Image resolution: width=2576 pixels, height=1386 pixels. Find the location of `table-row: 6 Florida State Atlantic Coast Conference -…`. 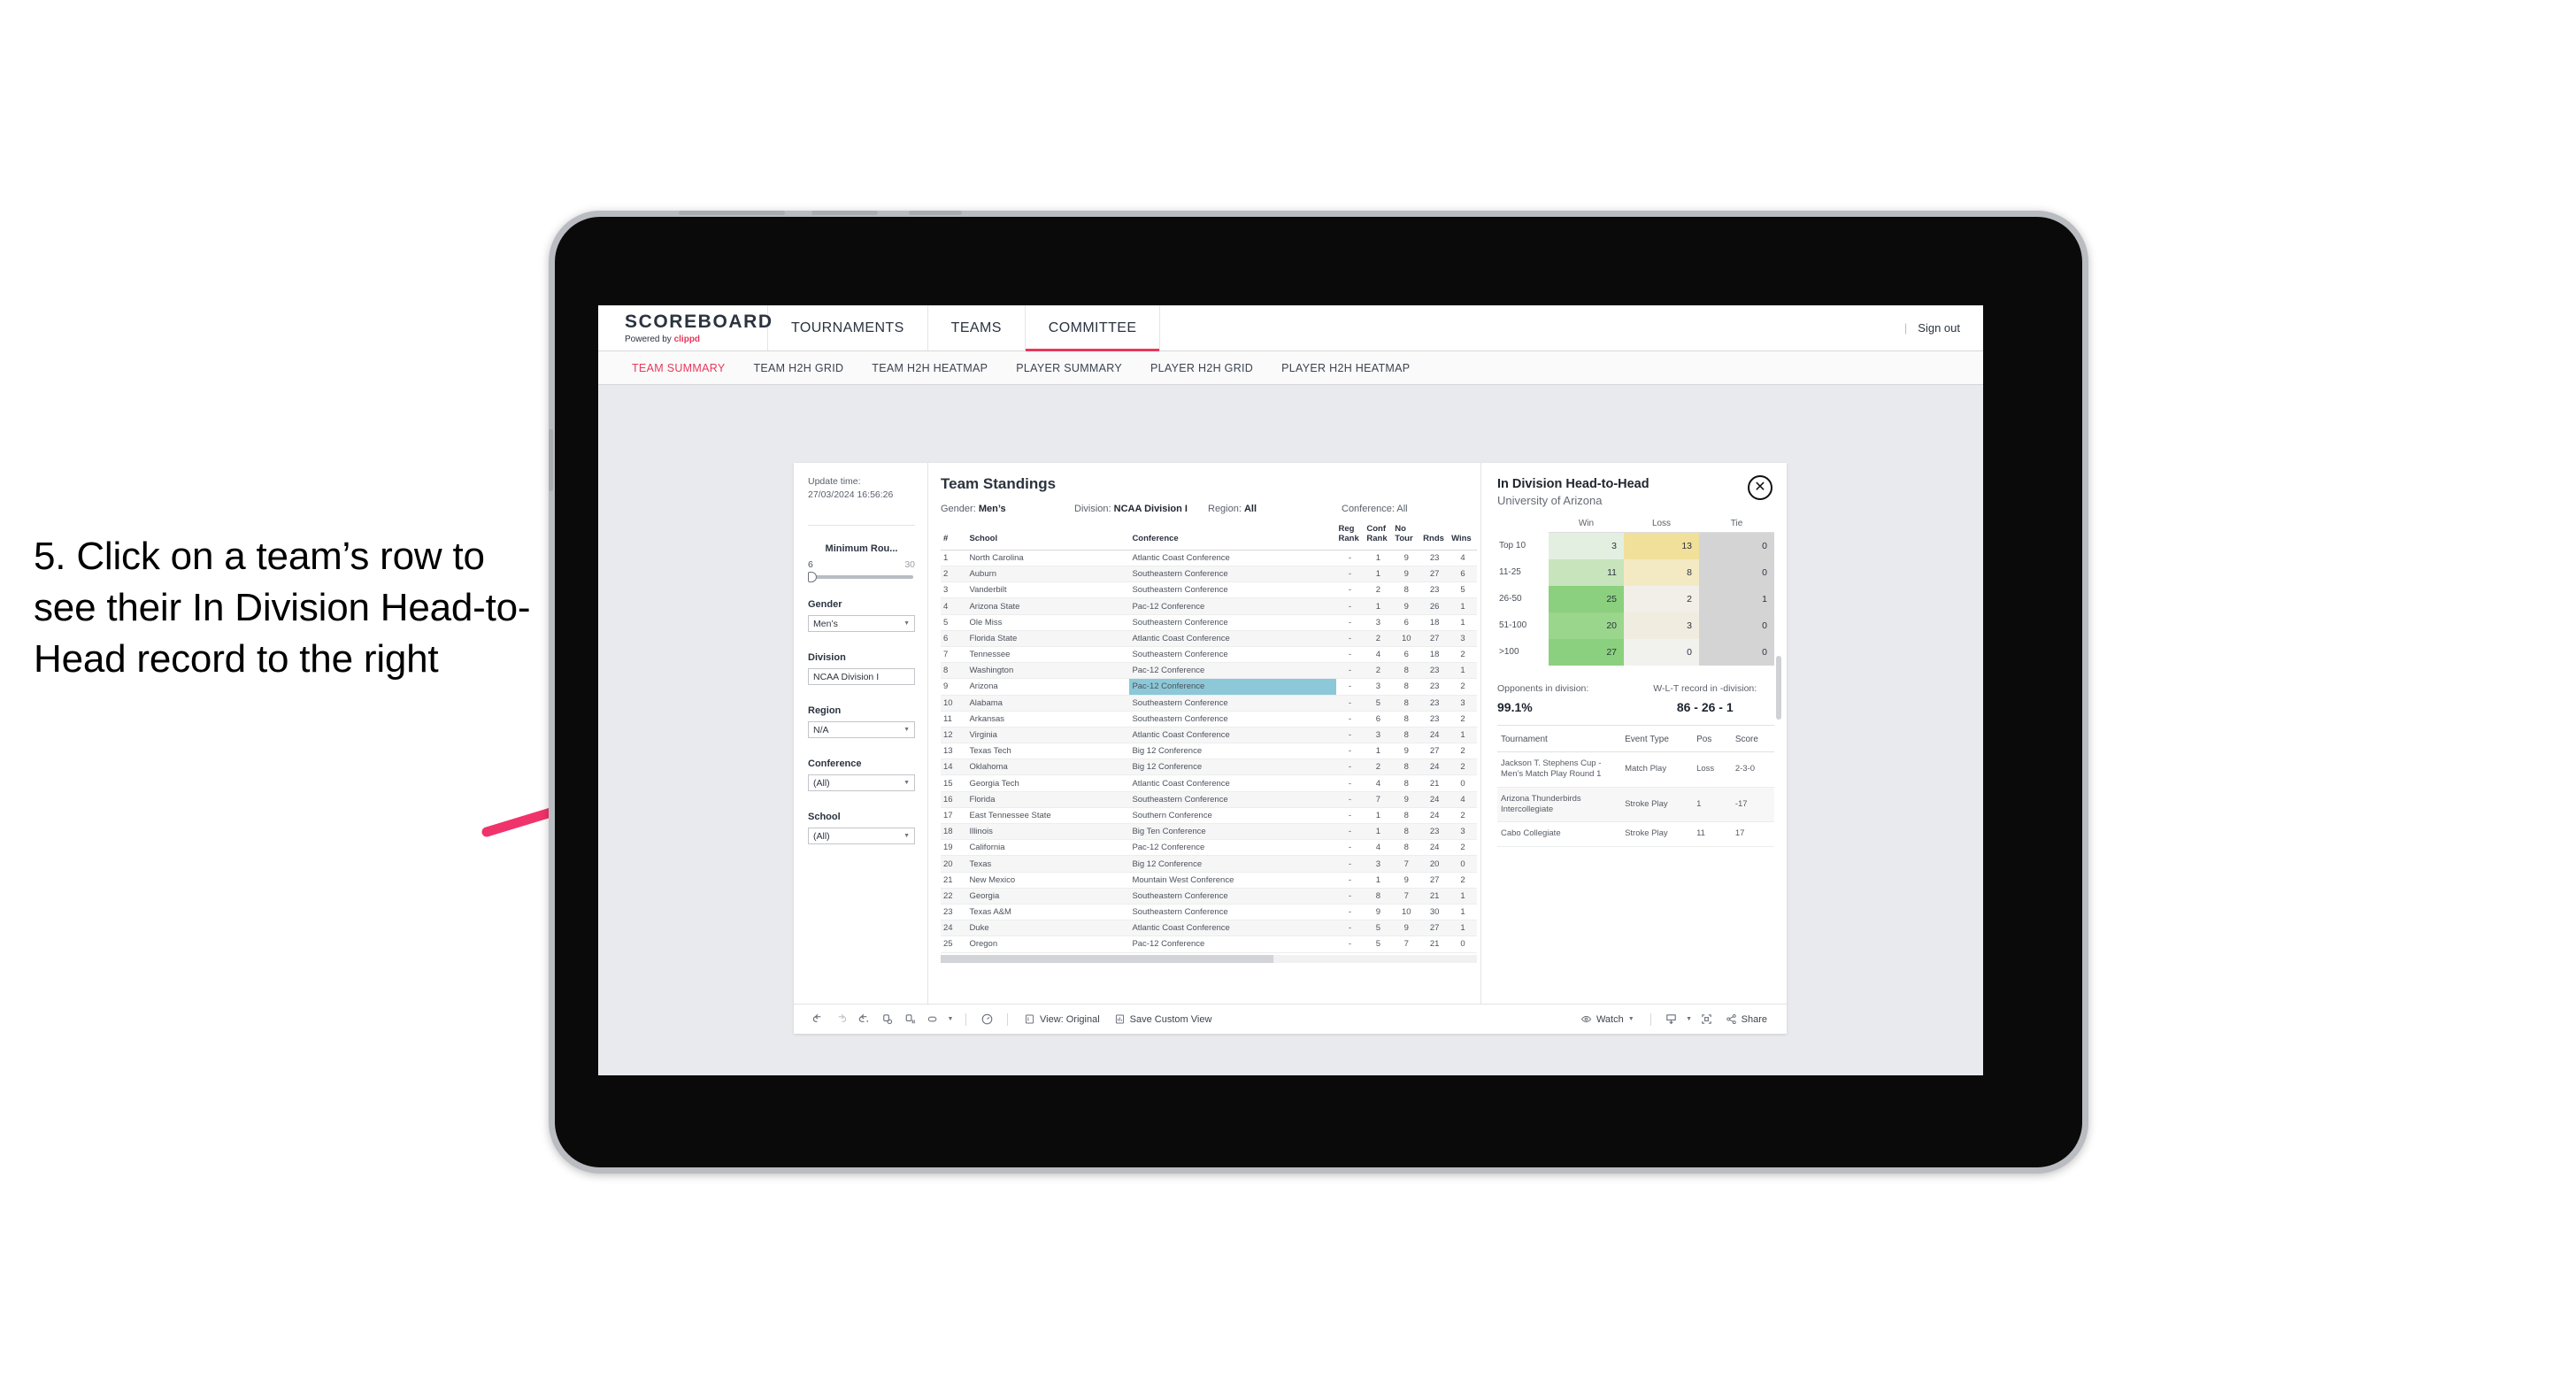

table-row: 6 Florida State Atlantic Coast Conference -… is located at coordinates (1209, 638).